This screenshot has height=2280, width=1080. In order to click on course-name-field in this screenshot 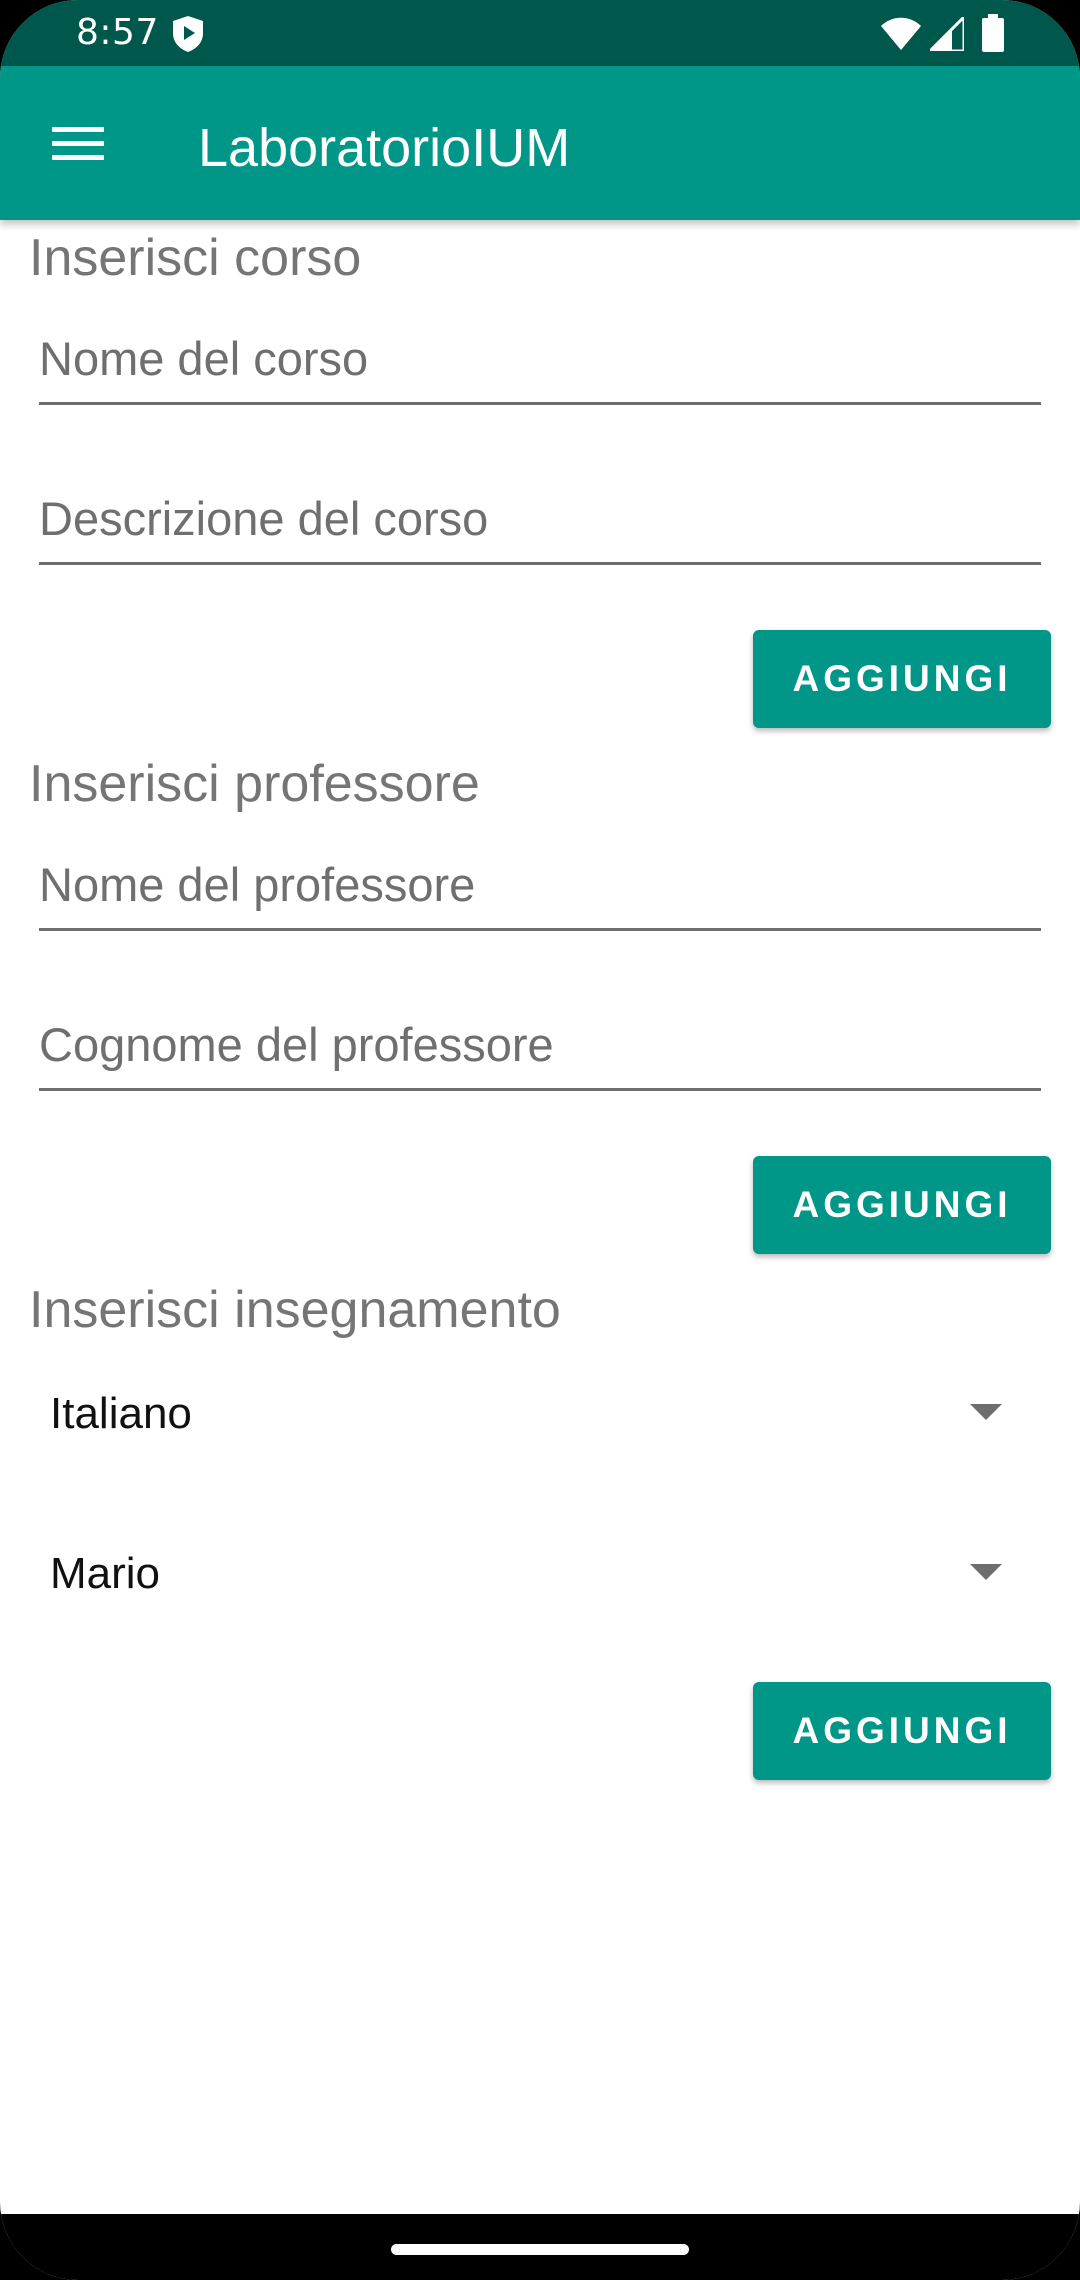, I will do `click(540, 361)`.